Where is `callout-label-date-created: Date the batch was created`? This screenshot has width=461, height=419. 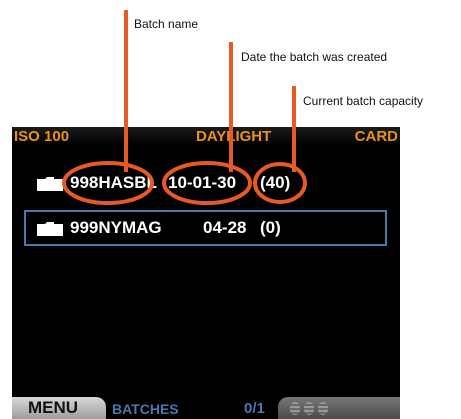 callout-label-date-created: Date the batch was created is located at coordinates (314, 57).